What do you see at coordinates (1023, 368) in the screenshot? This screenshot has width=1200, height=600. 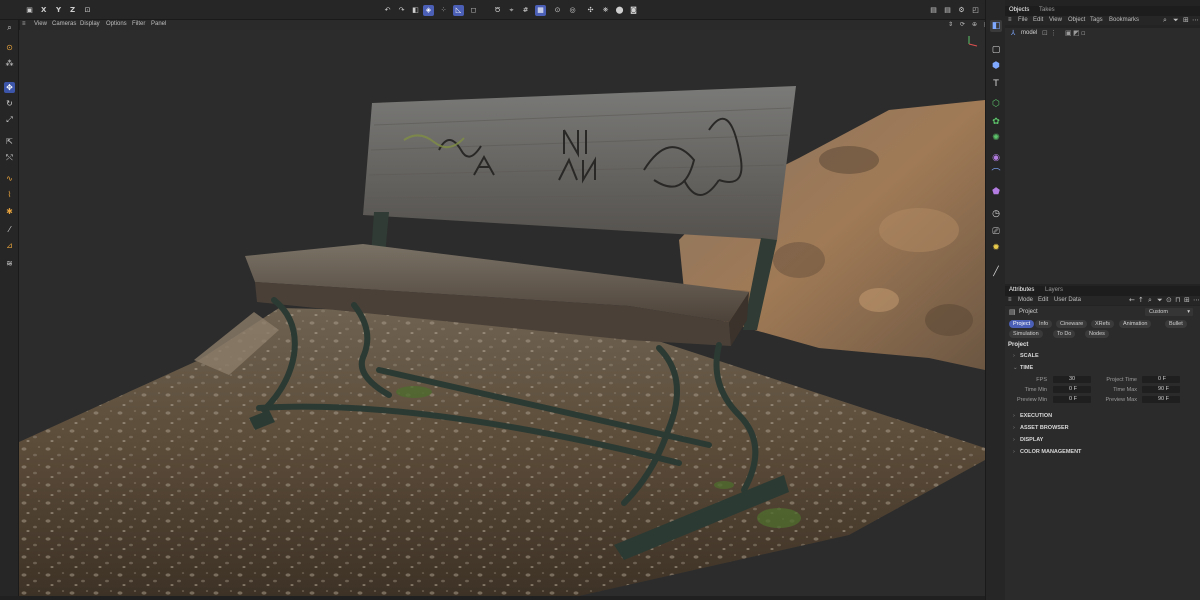 I see `section-time: ⌄ TIME` at bounding box center [1023, 368].